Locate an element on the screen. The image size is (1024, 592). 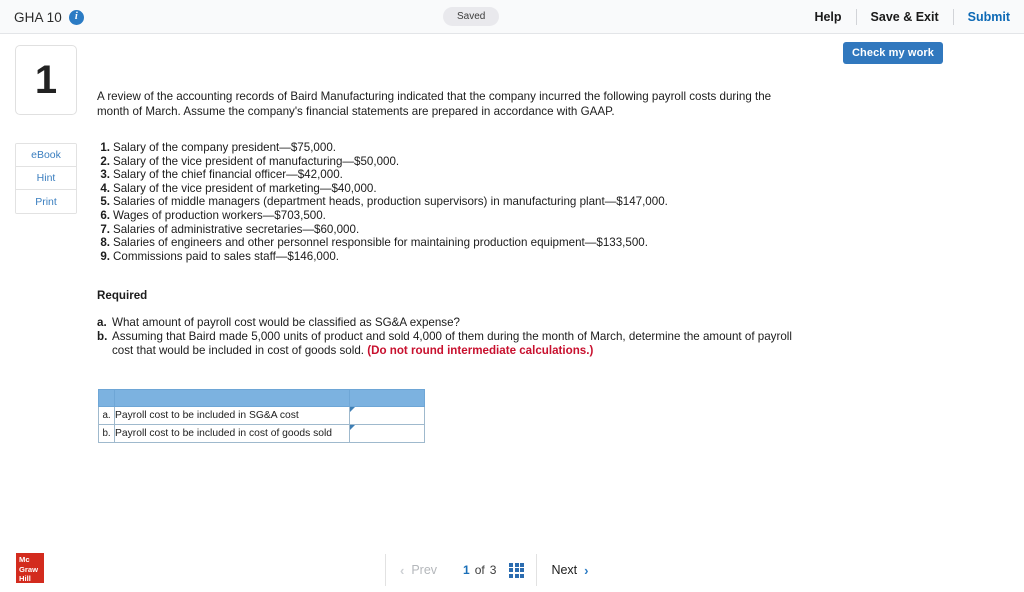
logo-line-2: Graw is located at coordinates (28, 569).